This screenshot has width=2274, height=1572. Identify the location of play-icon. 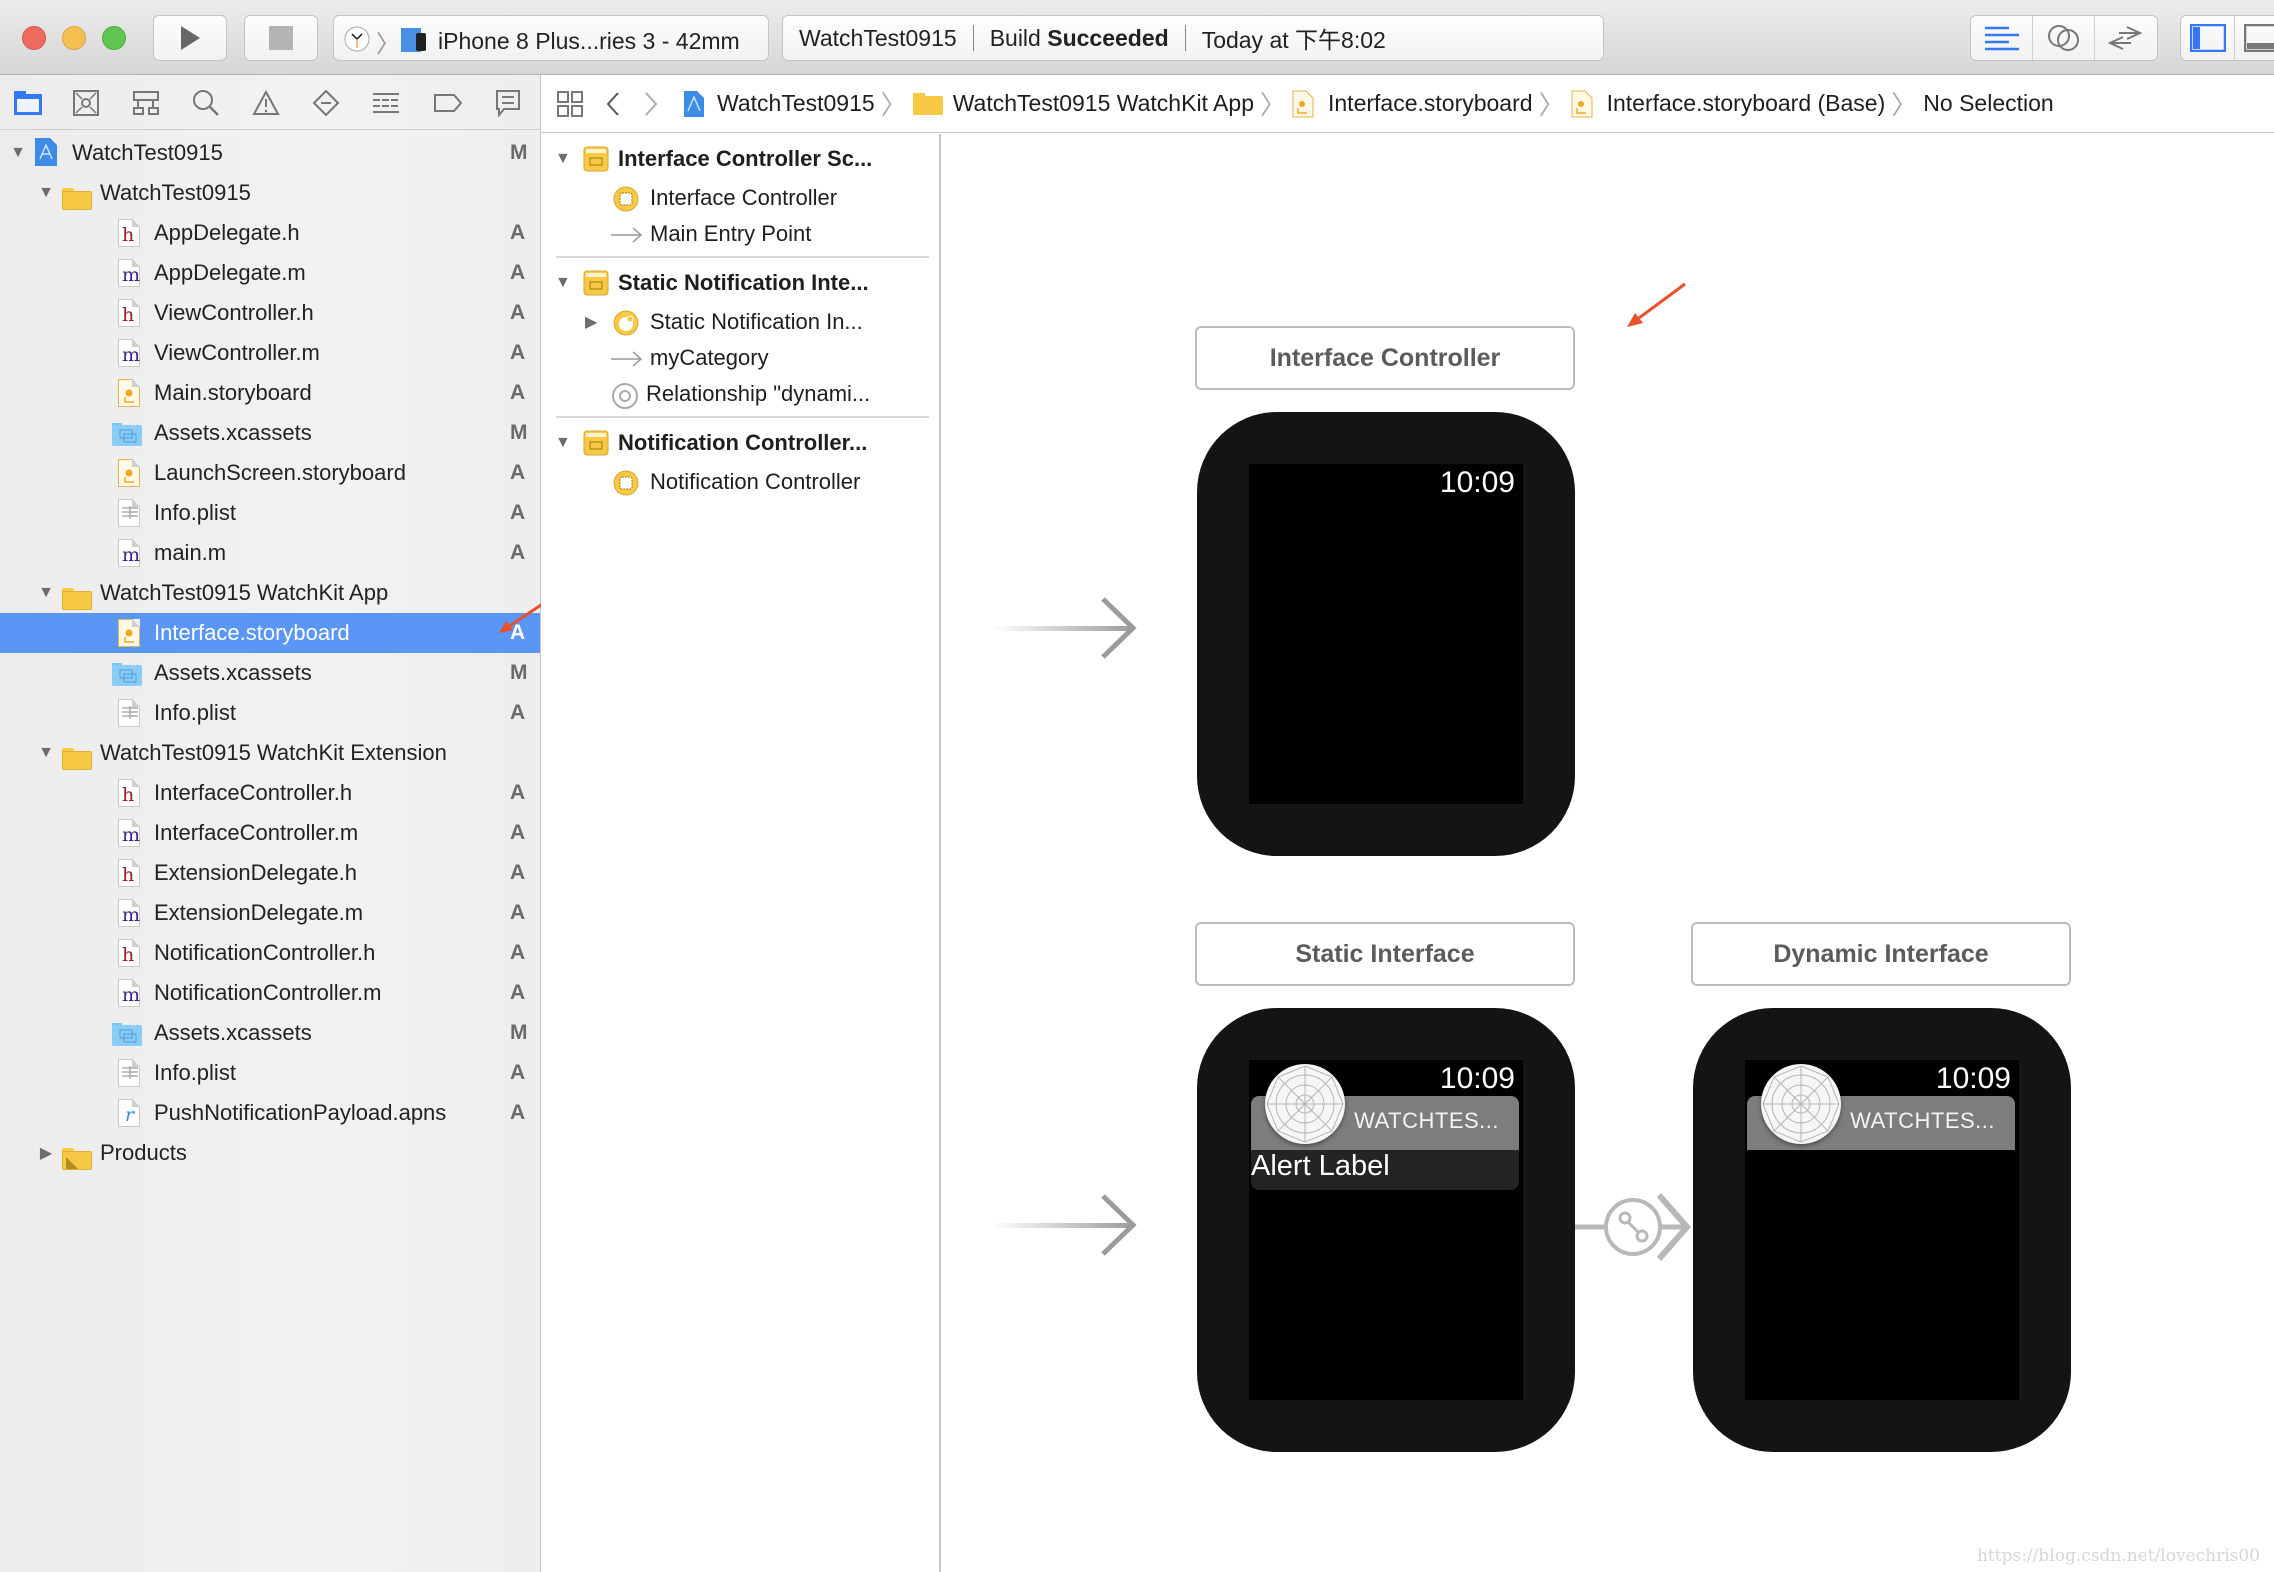
(190, 38).